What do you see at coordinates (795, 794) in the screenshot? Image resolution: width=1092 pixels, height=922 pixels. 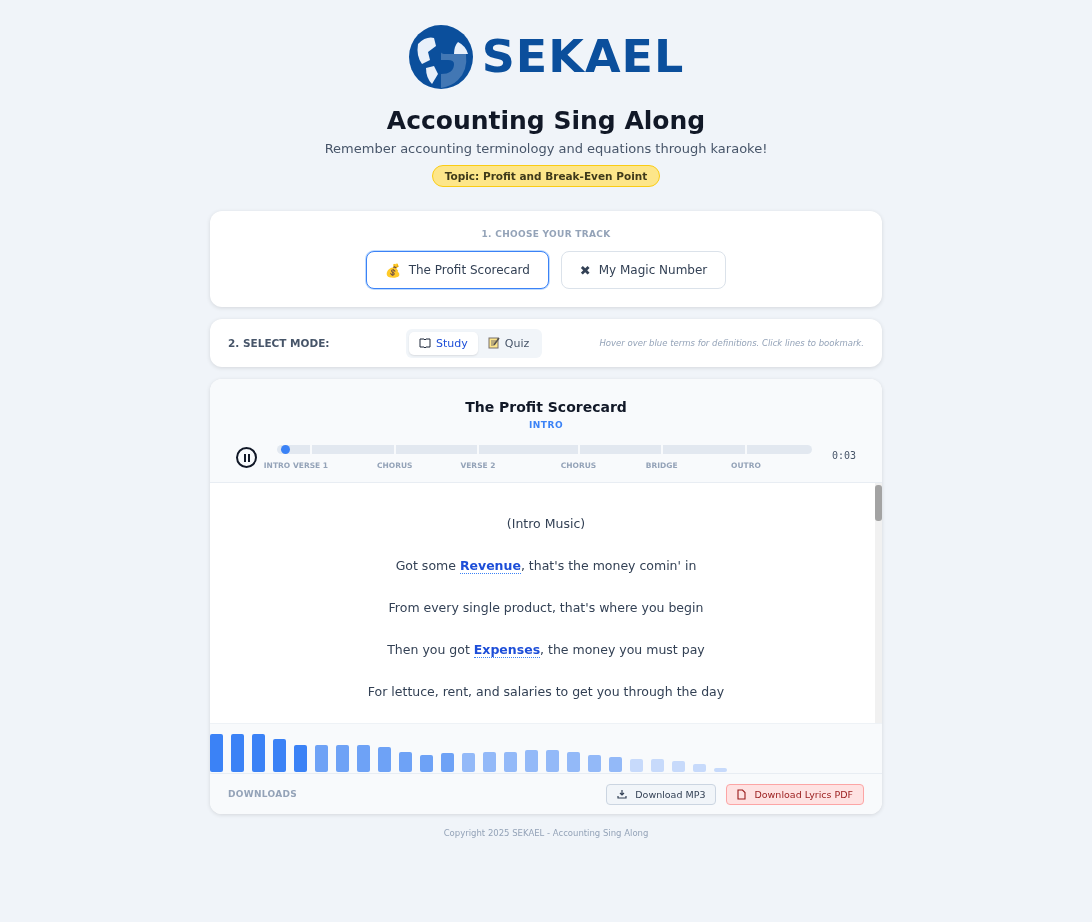 I see `download-button: Download Lyrics PDF` at bounding box center [795, 794].